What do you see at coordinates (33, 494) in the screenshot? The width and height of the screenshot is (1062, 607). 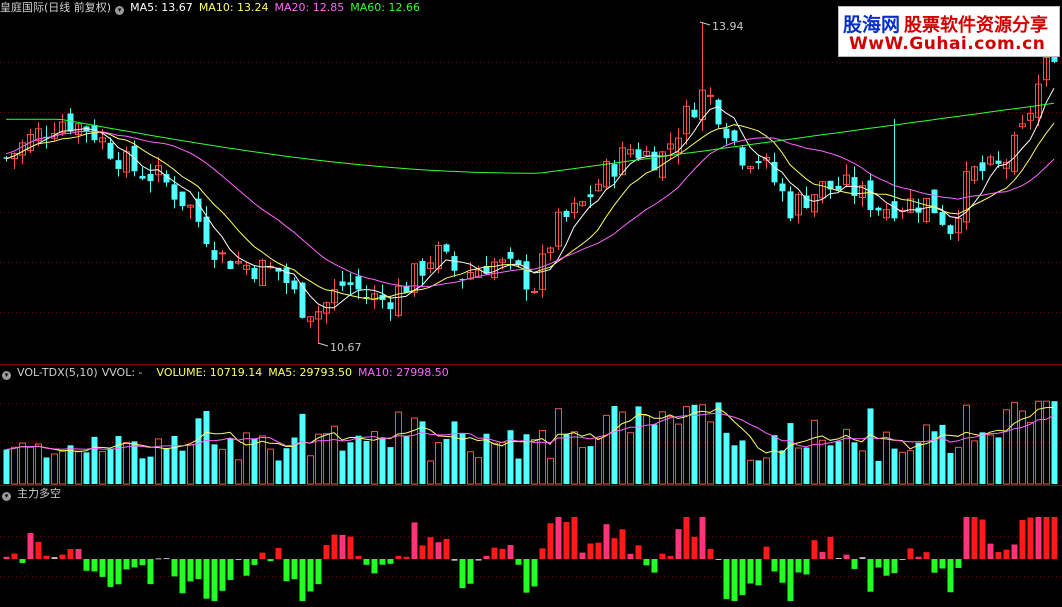 I see `power-panel-header: ▾ 主力多空` at bounding box center [33, 494].